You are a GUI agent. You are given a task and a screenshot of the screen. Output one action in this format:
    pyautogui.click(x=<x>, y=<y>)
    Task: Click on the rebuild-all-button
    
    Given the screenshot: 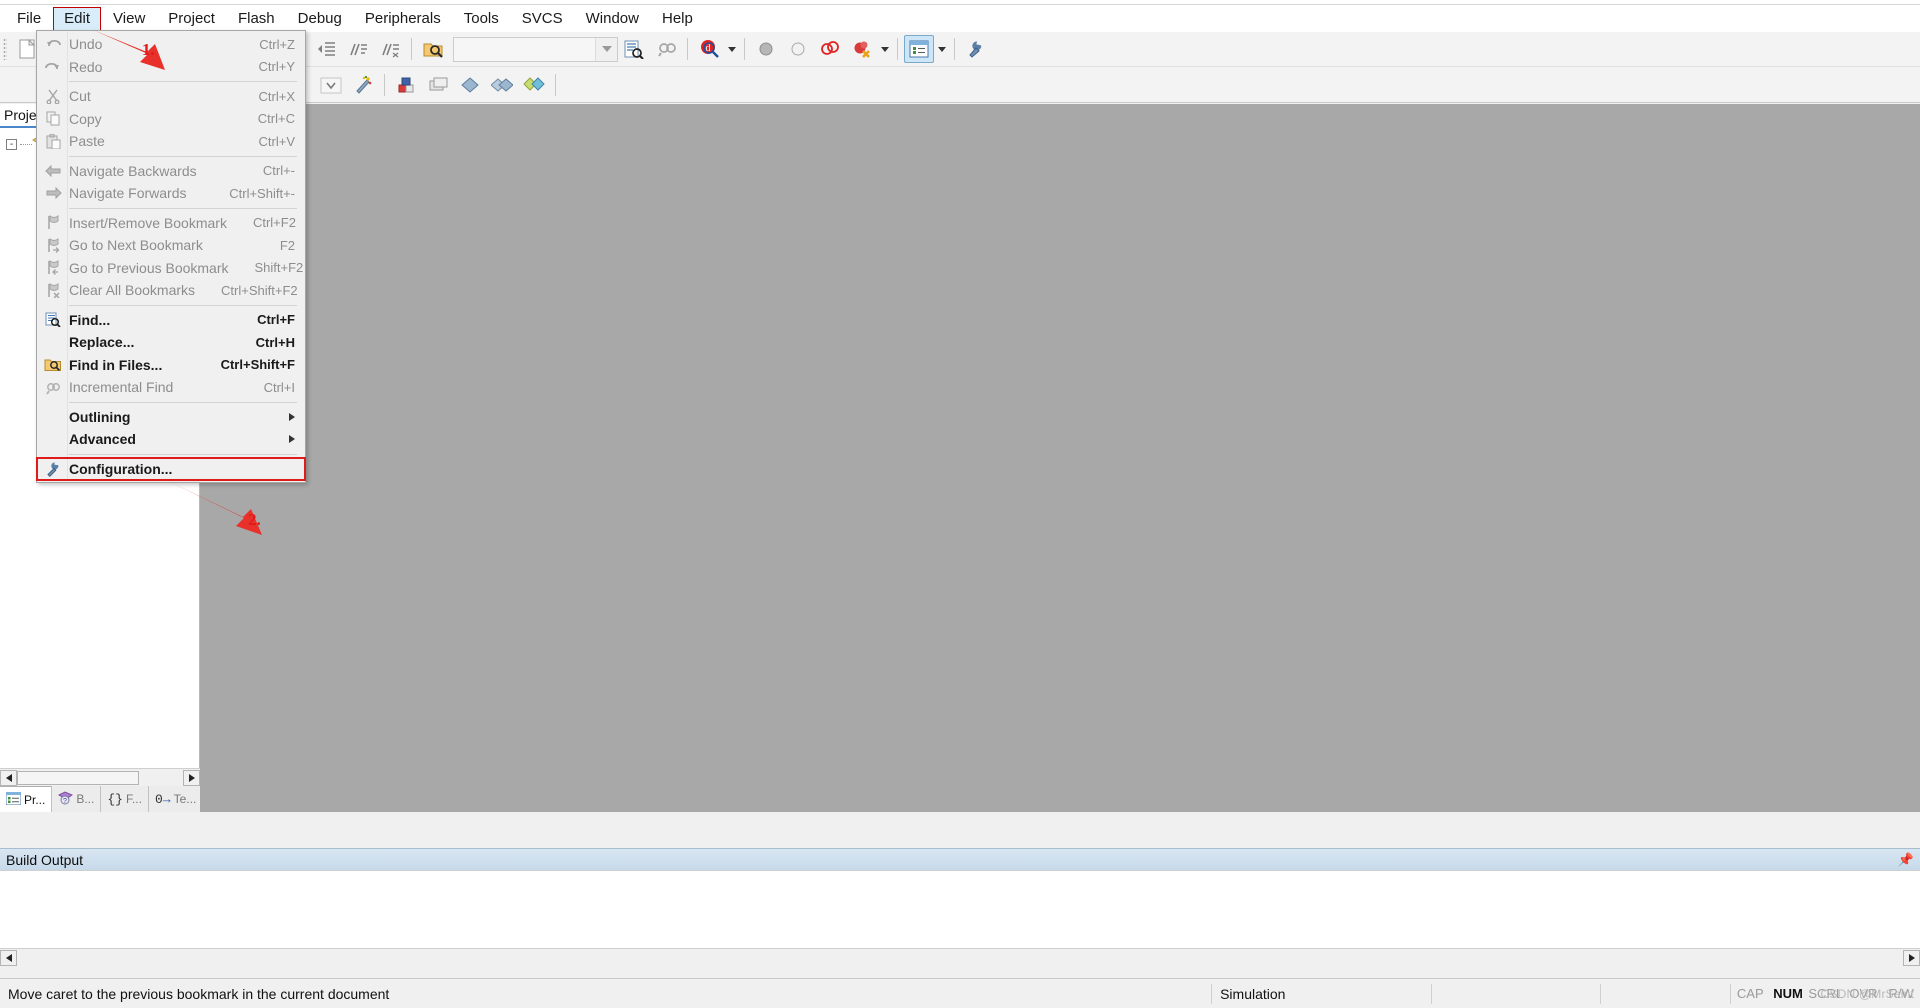 What is the action you would take?
    pyautogui.click(x=438, y=85)
    